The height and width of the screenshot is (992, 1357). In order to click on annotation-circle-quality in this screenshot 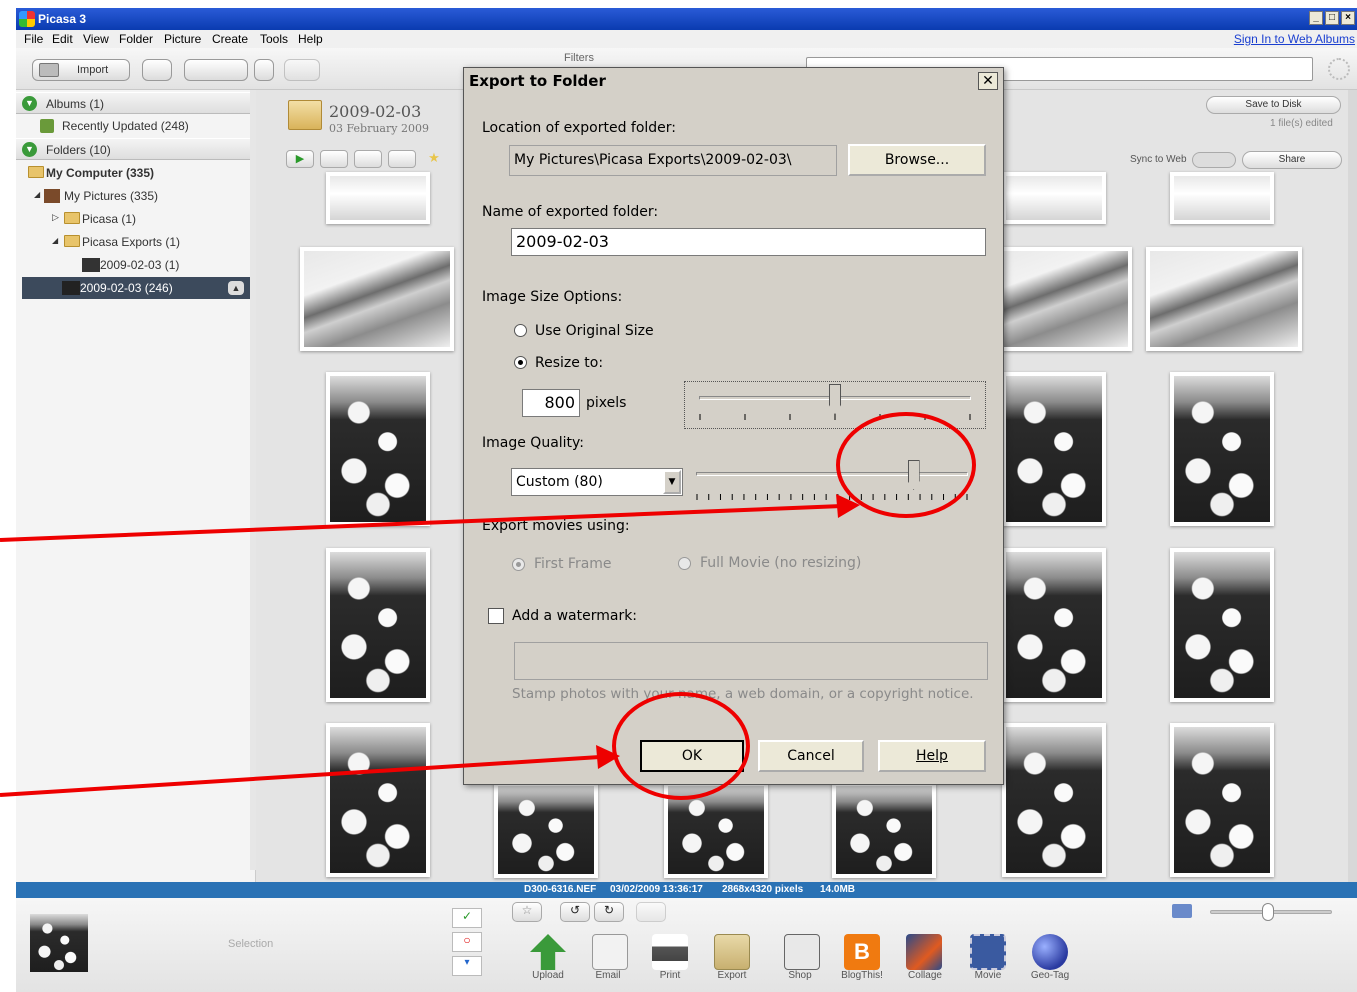, I will do `click(906, 465)`.